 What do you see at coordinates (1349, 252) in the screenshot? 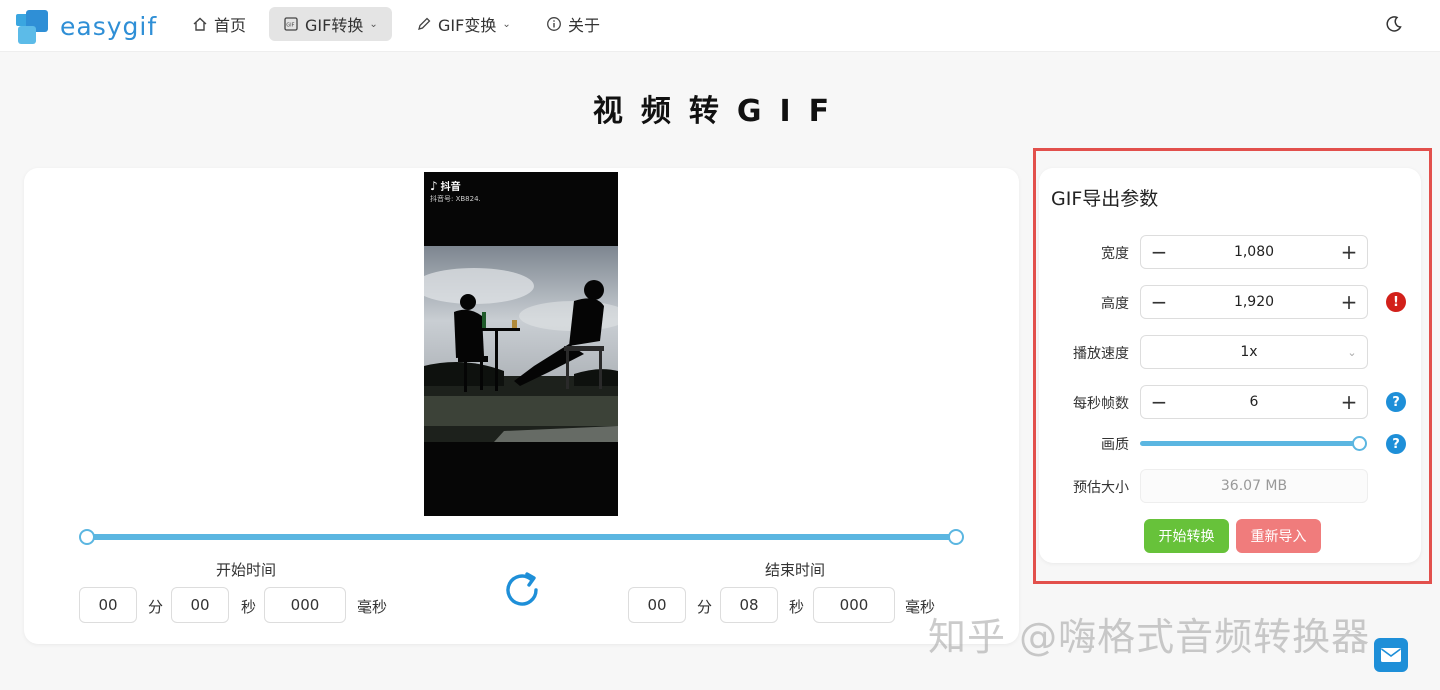
I see `width-increment-button: +` at bounding box center [1349, 252].